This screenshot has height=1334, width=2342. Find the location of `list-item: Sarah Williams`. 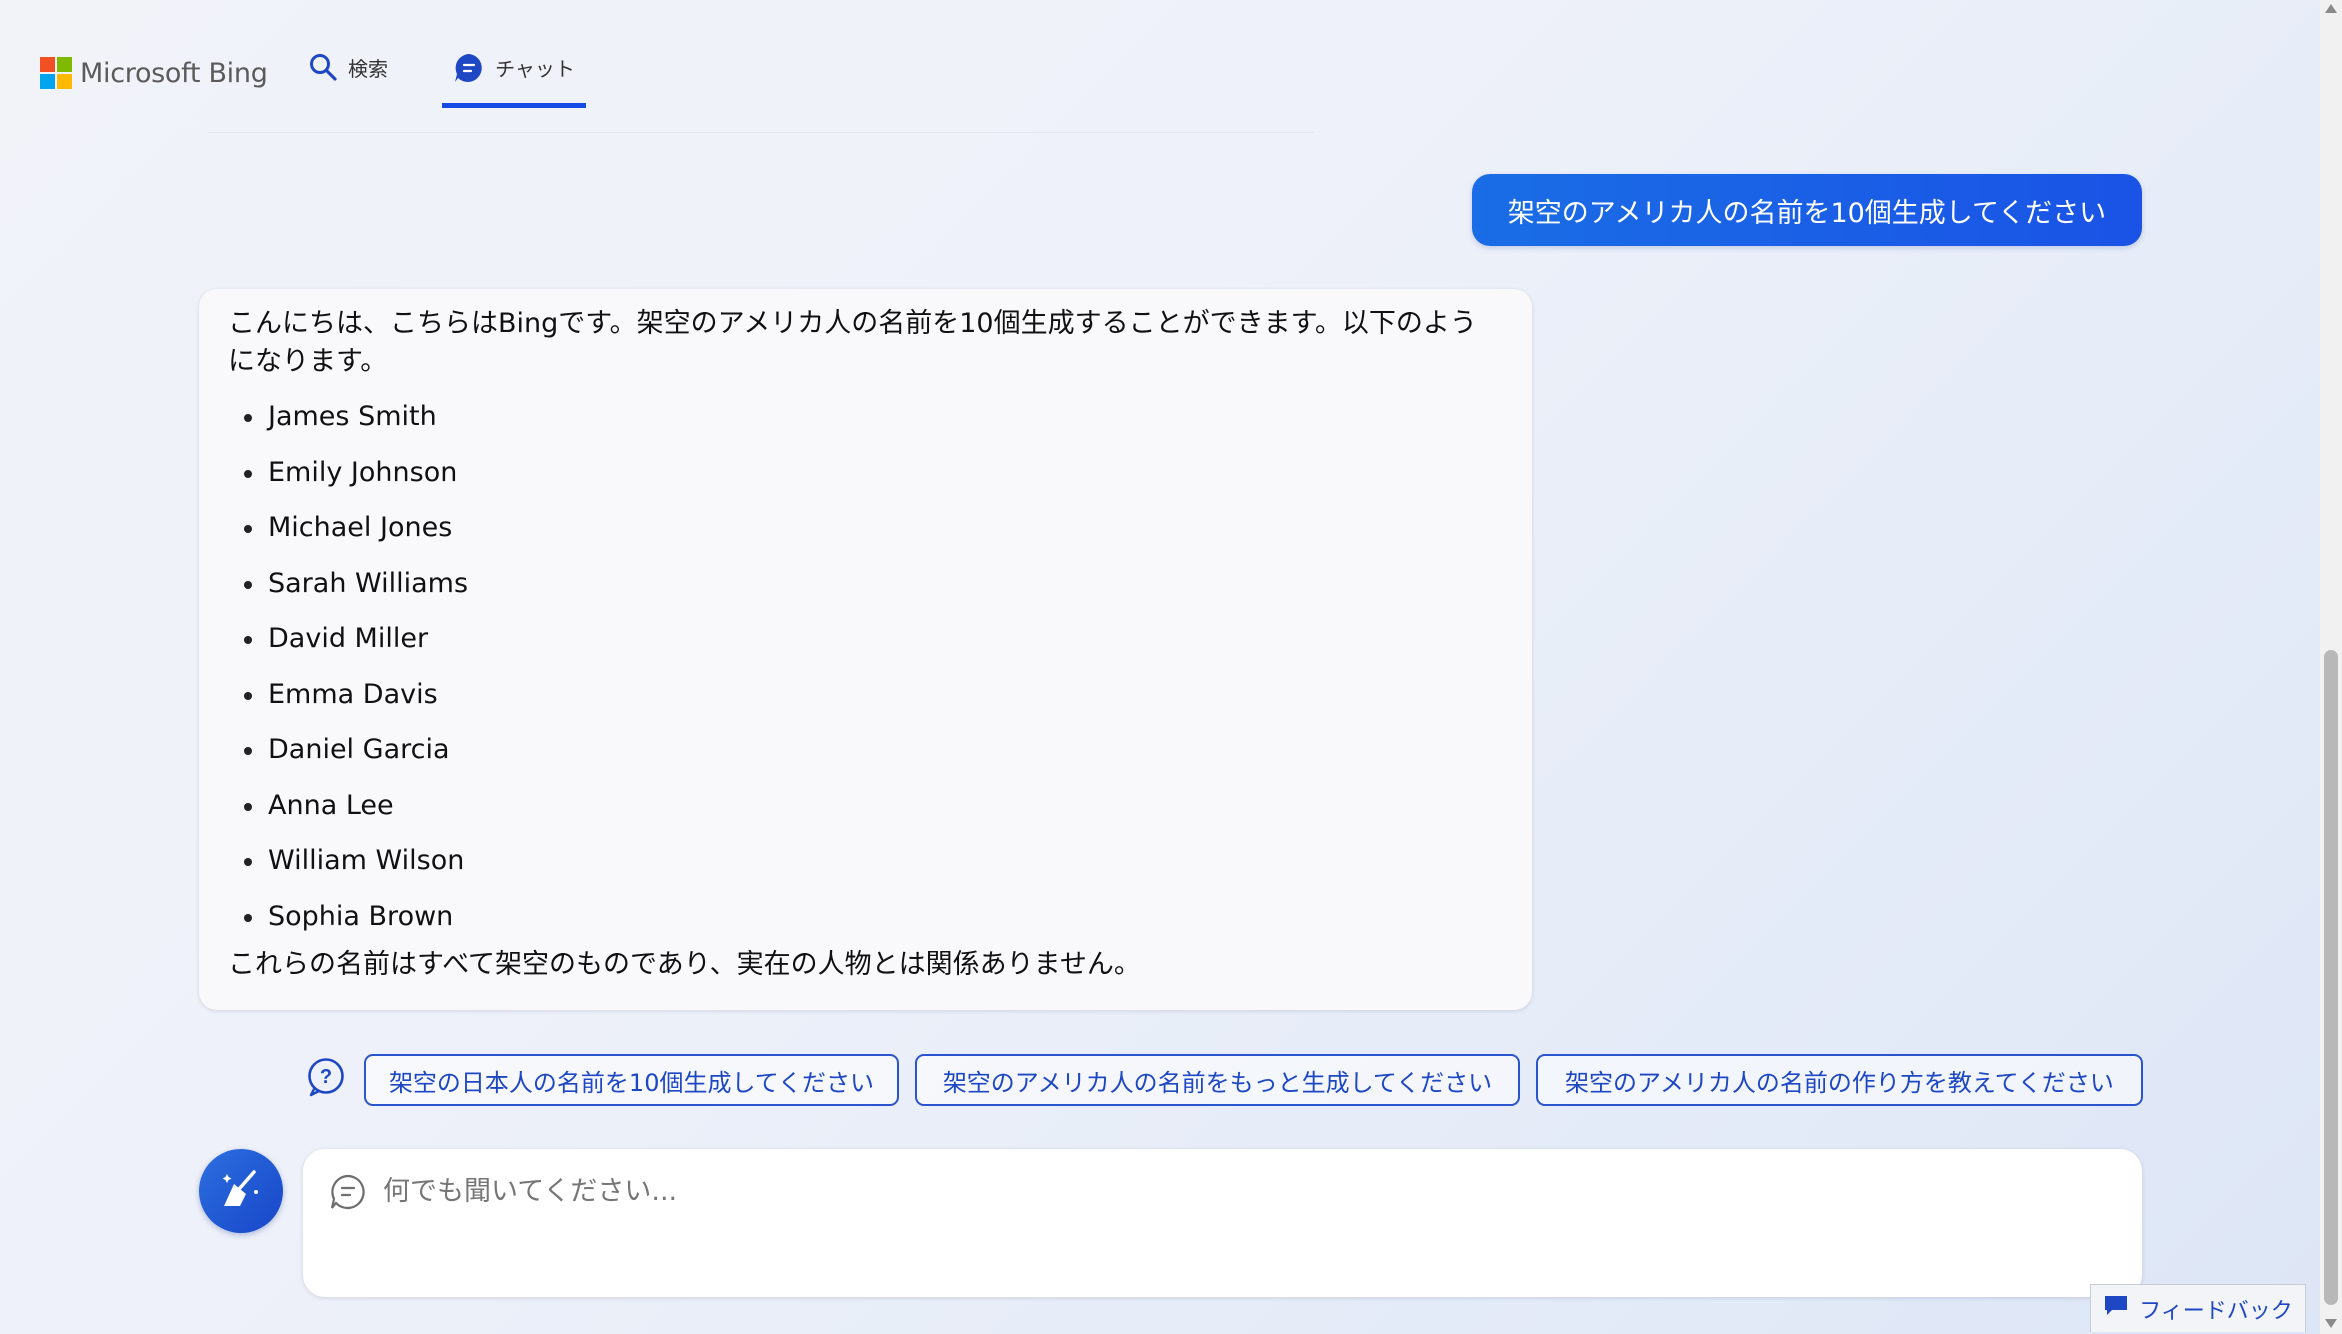

list-item: Sarah Williams is located at coordinates (865, 584).